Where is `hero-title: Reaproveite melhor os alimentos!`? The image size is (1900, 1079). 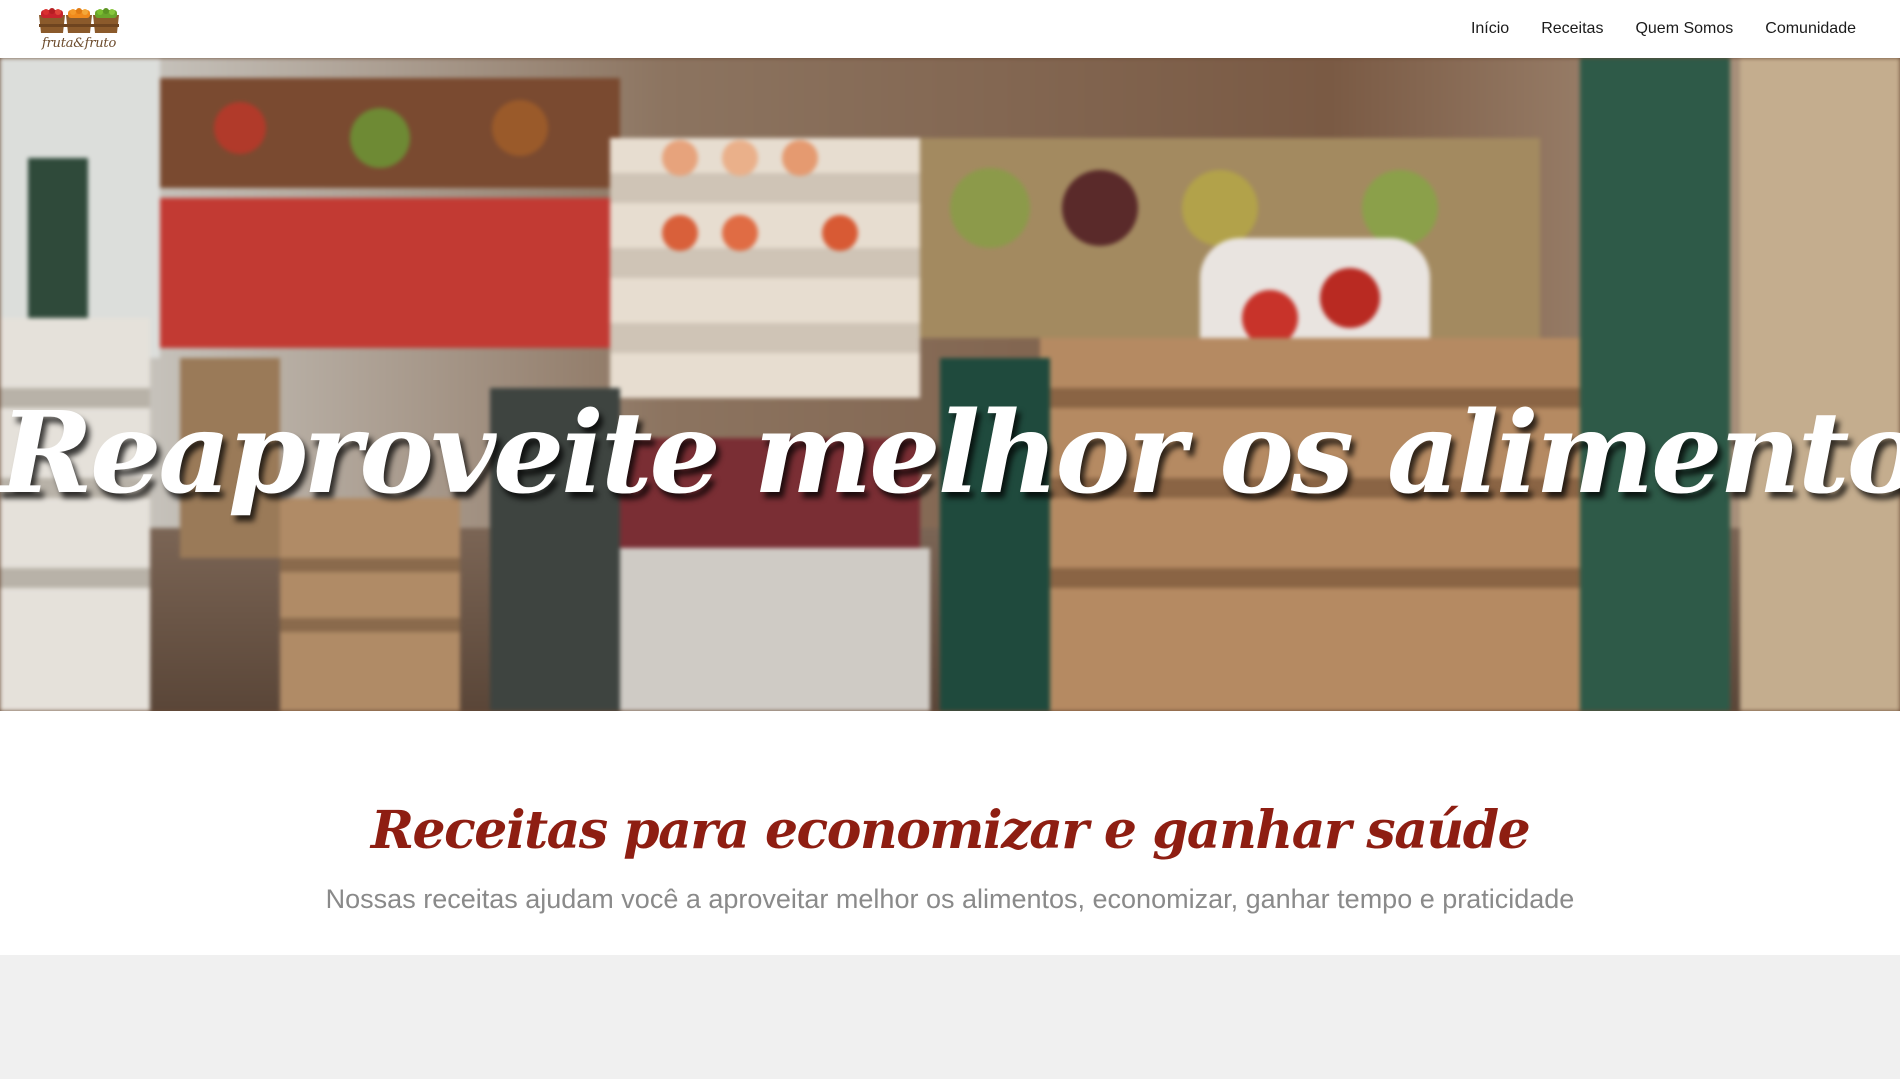
hero-title: Reaproveite melhor os alimentos! is located at coordinates (950, 454).